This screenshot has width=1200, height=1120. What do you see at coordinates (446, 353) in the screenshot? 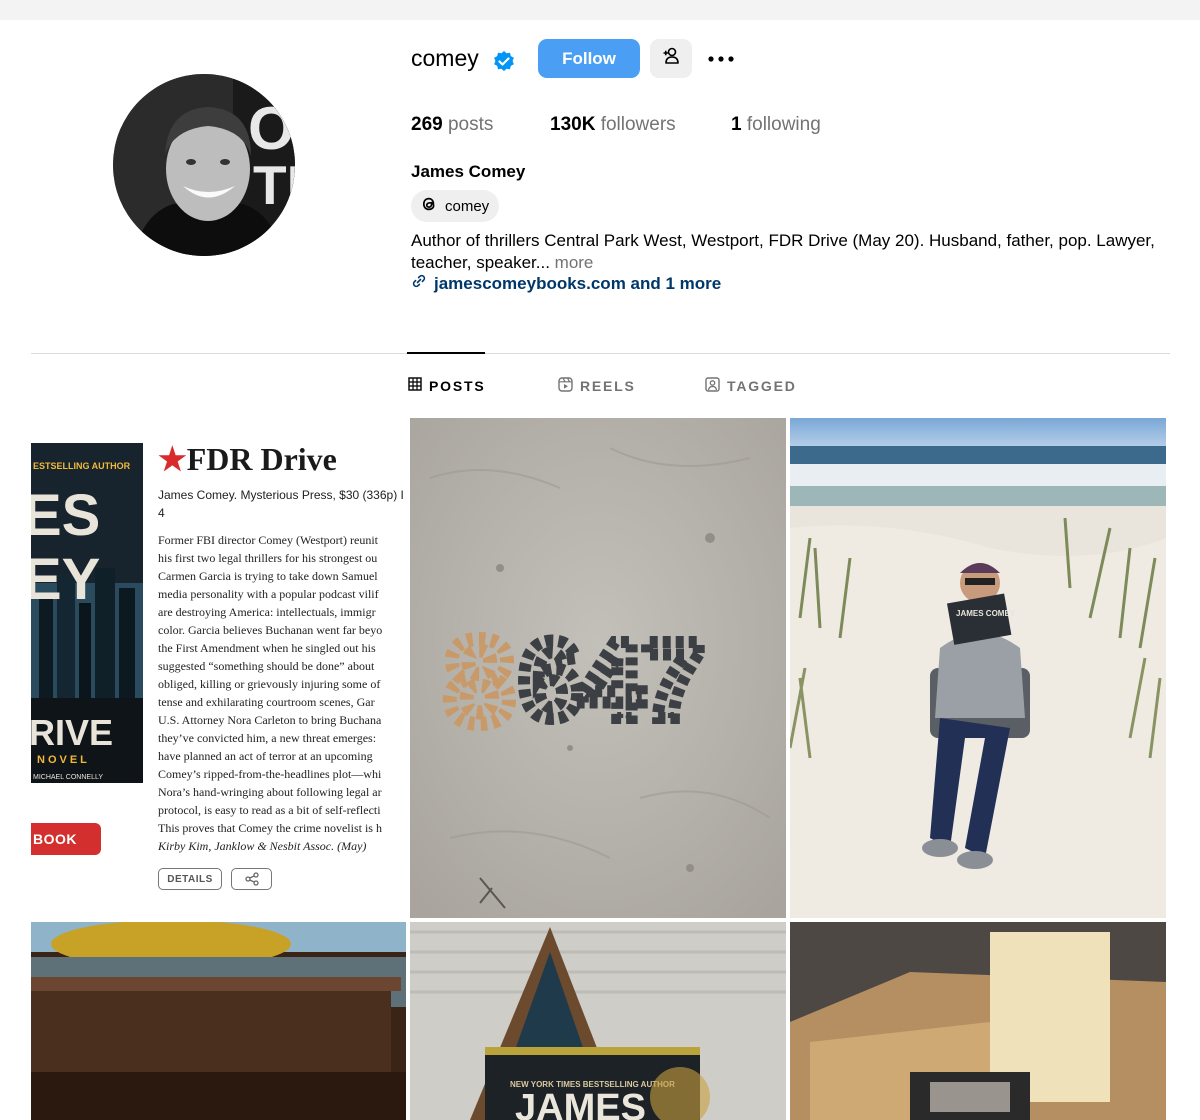
I see `active-tab-indicator` at bounding box center [446, 353].